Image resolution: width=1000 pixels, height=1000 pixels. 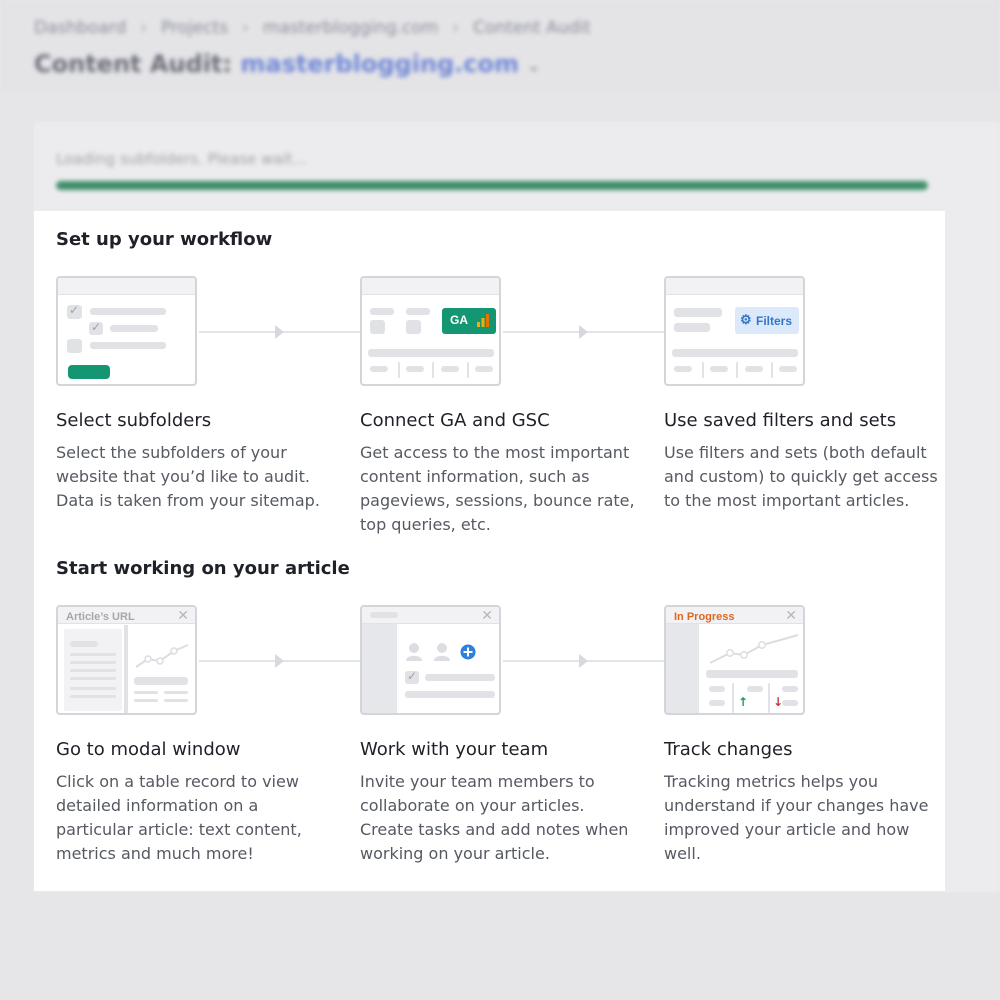 What do you see at coordinates (126, 331) in the screenshot?
I see `select-subfolders-illustration: ✓ ✓` at bounding box center [126, 331].